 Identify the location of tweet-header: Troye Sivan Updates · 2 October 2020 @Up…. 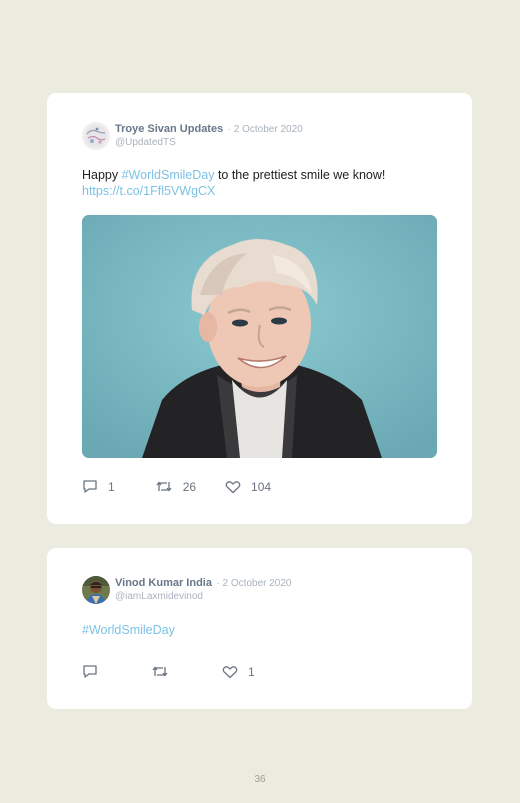
(192, 136).